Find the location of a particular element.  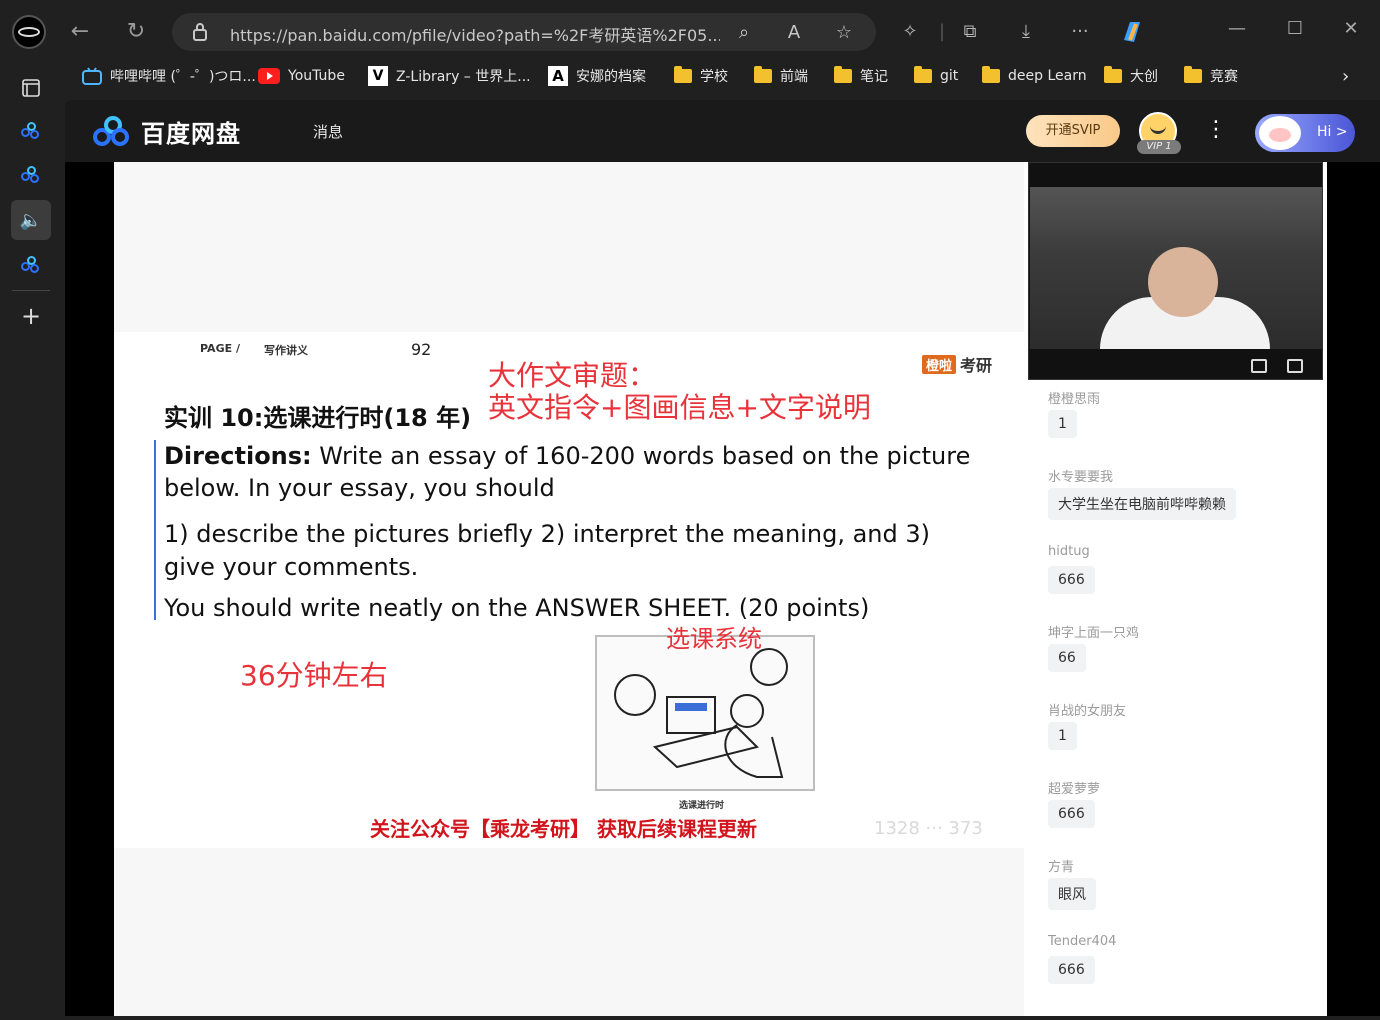

audio-playing-icon: 🔈 is located at coordinates (31, 220).